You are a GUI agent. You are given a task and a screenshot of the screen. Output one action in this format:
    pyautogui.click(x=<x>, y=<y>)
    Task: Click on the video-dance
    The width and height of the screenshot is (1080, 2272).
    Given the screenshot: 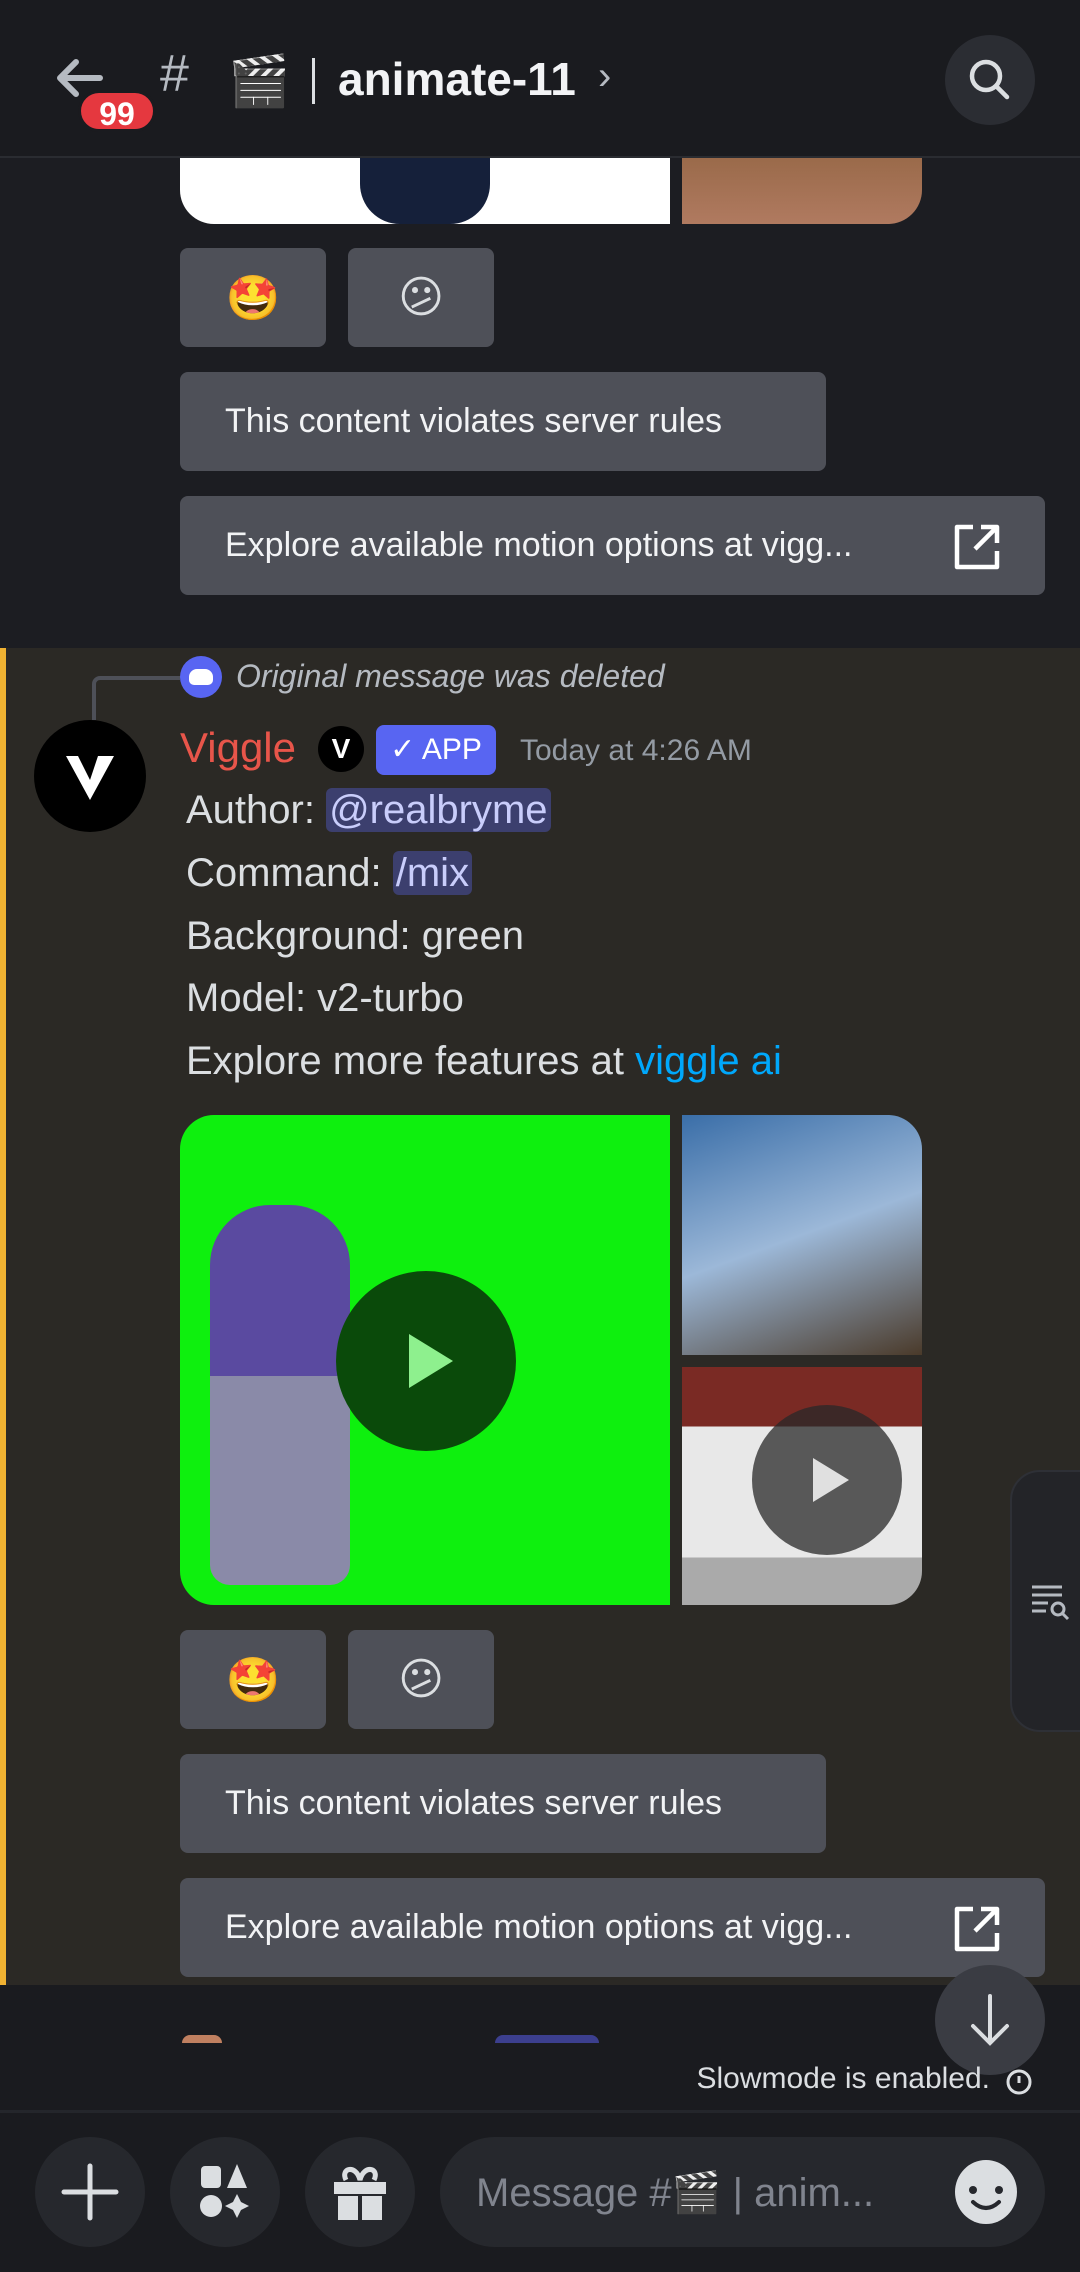 What is the action you would take?
    pyautogui.click(x=802, y=1486)
    